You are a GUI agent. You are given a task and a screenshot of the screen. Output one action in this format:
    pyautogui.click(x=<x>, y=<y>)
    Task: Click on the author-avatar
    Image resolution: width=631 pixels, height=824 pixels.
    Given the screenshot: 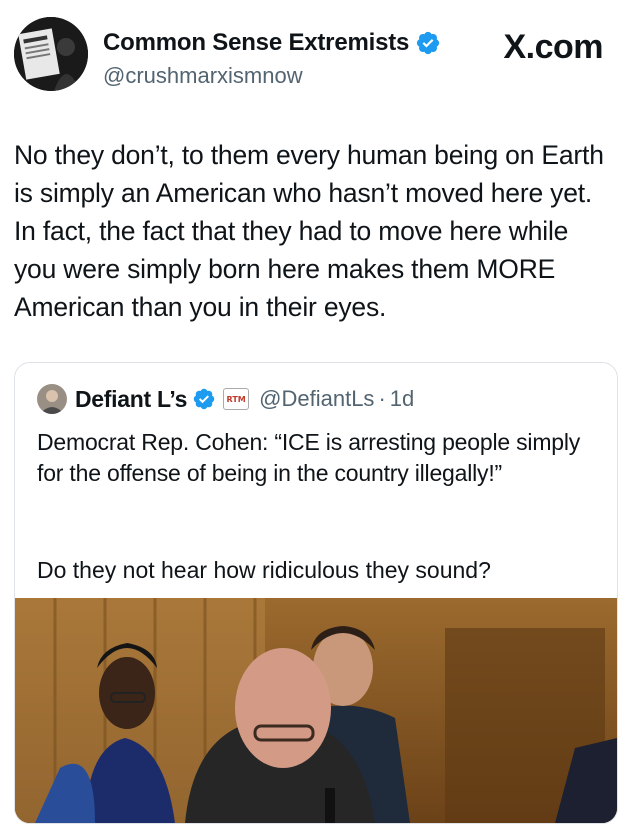 What is the action you would take?
    pyautogui.click(x=51, y=54)
    